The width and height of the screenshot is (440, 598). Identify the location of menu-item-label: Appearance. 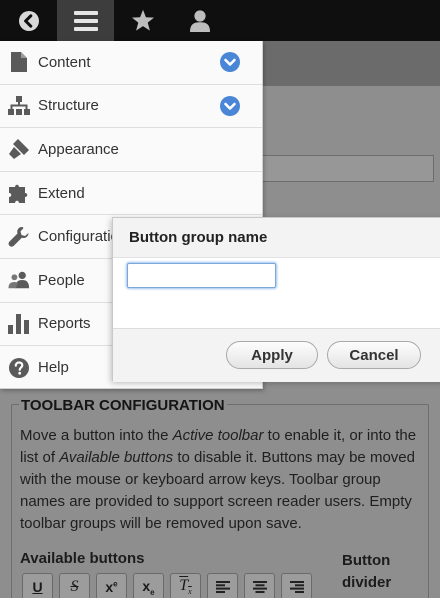
(78, 149).